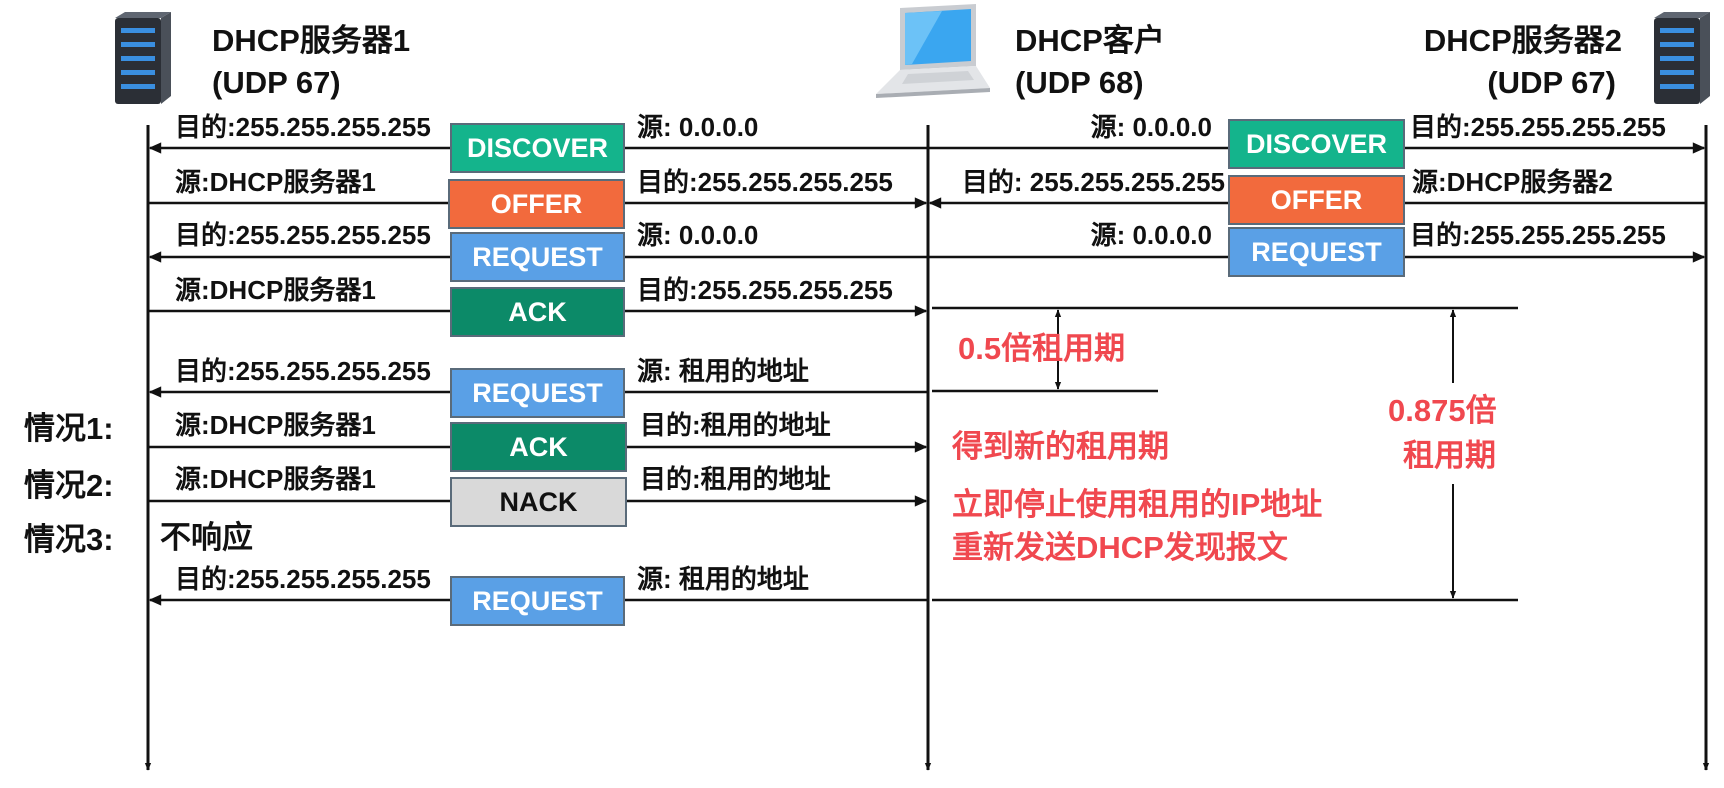 This screenshot has width=1724, height=788. What do you see at coordinates (765, 290) in the screenshot?
I see `label-ack-dest: 目的:255.255.255.255` at bounding box center [765, 290].